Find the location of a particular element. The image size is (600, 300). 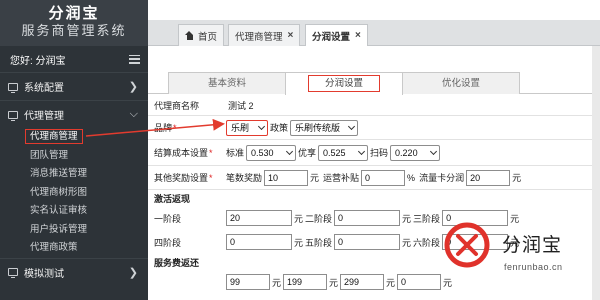

stage-4-input: 0 is located at coordinates (259, 242).